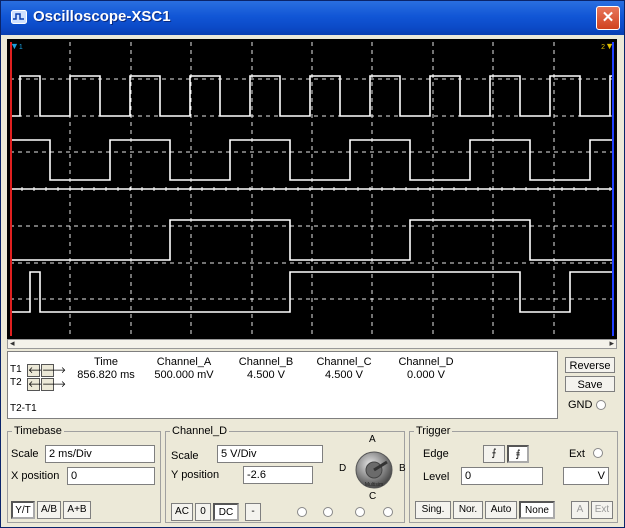 This screenshot has width=625, height=528. Describe the element at coordinates (426, 362) in the screenshot. I see `readout-header: Channel_D` at that location.